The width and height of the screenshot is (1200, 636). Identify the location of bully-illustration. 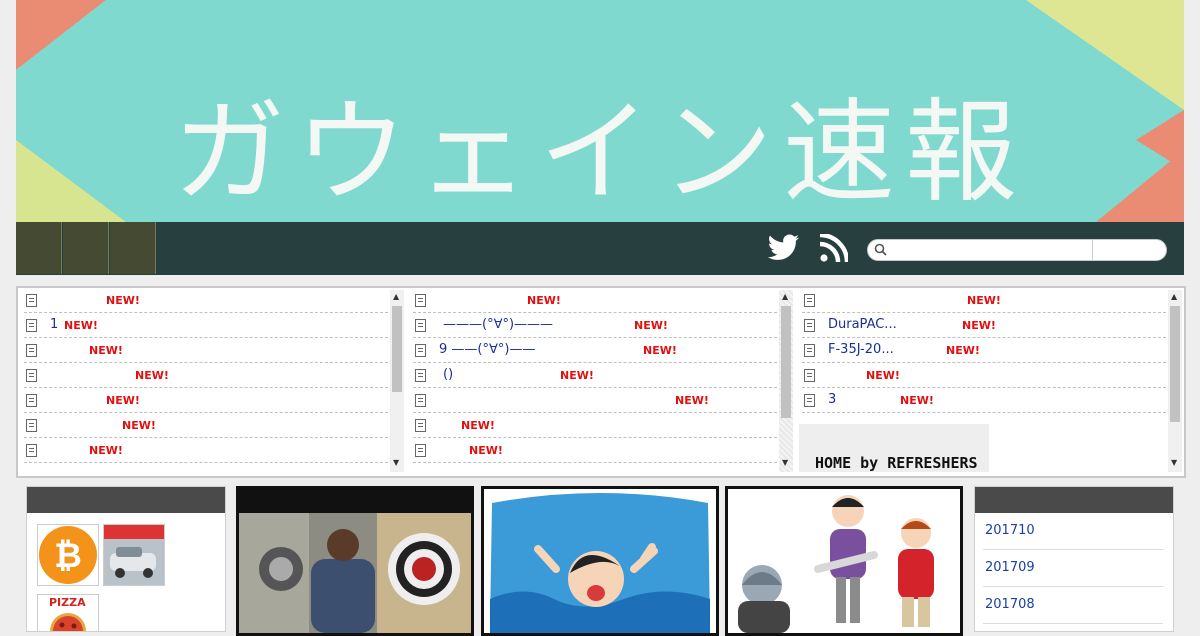
(844, 561).